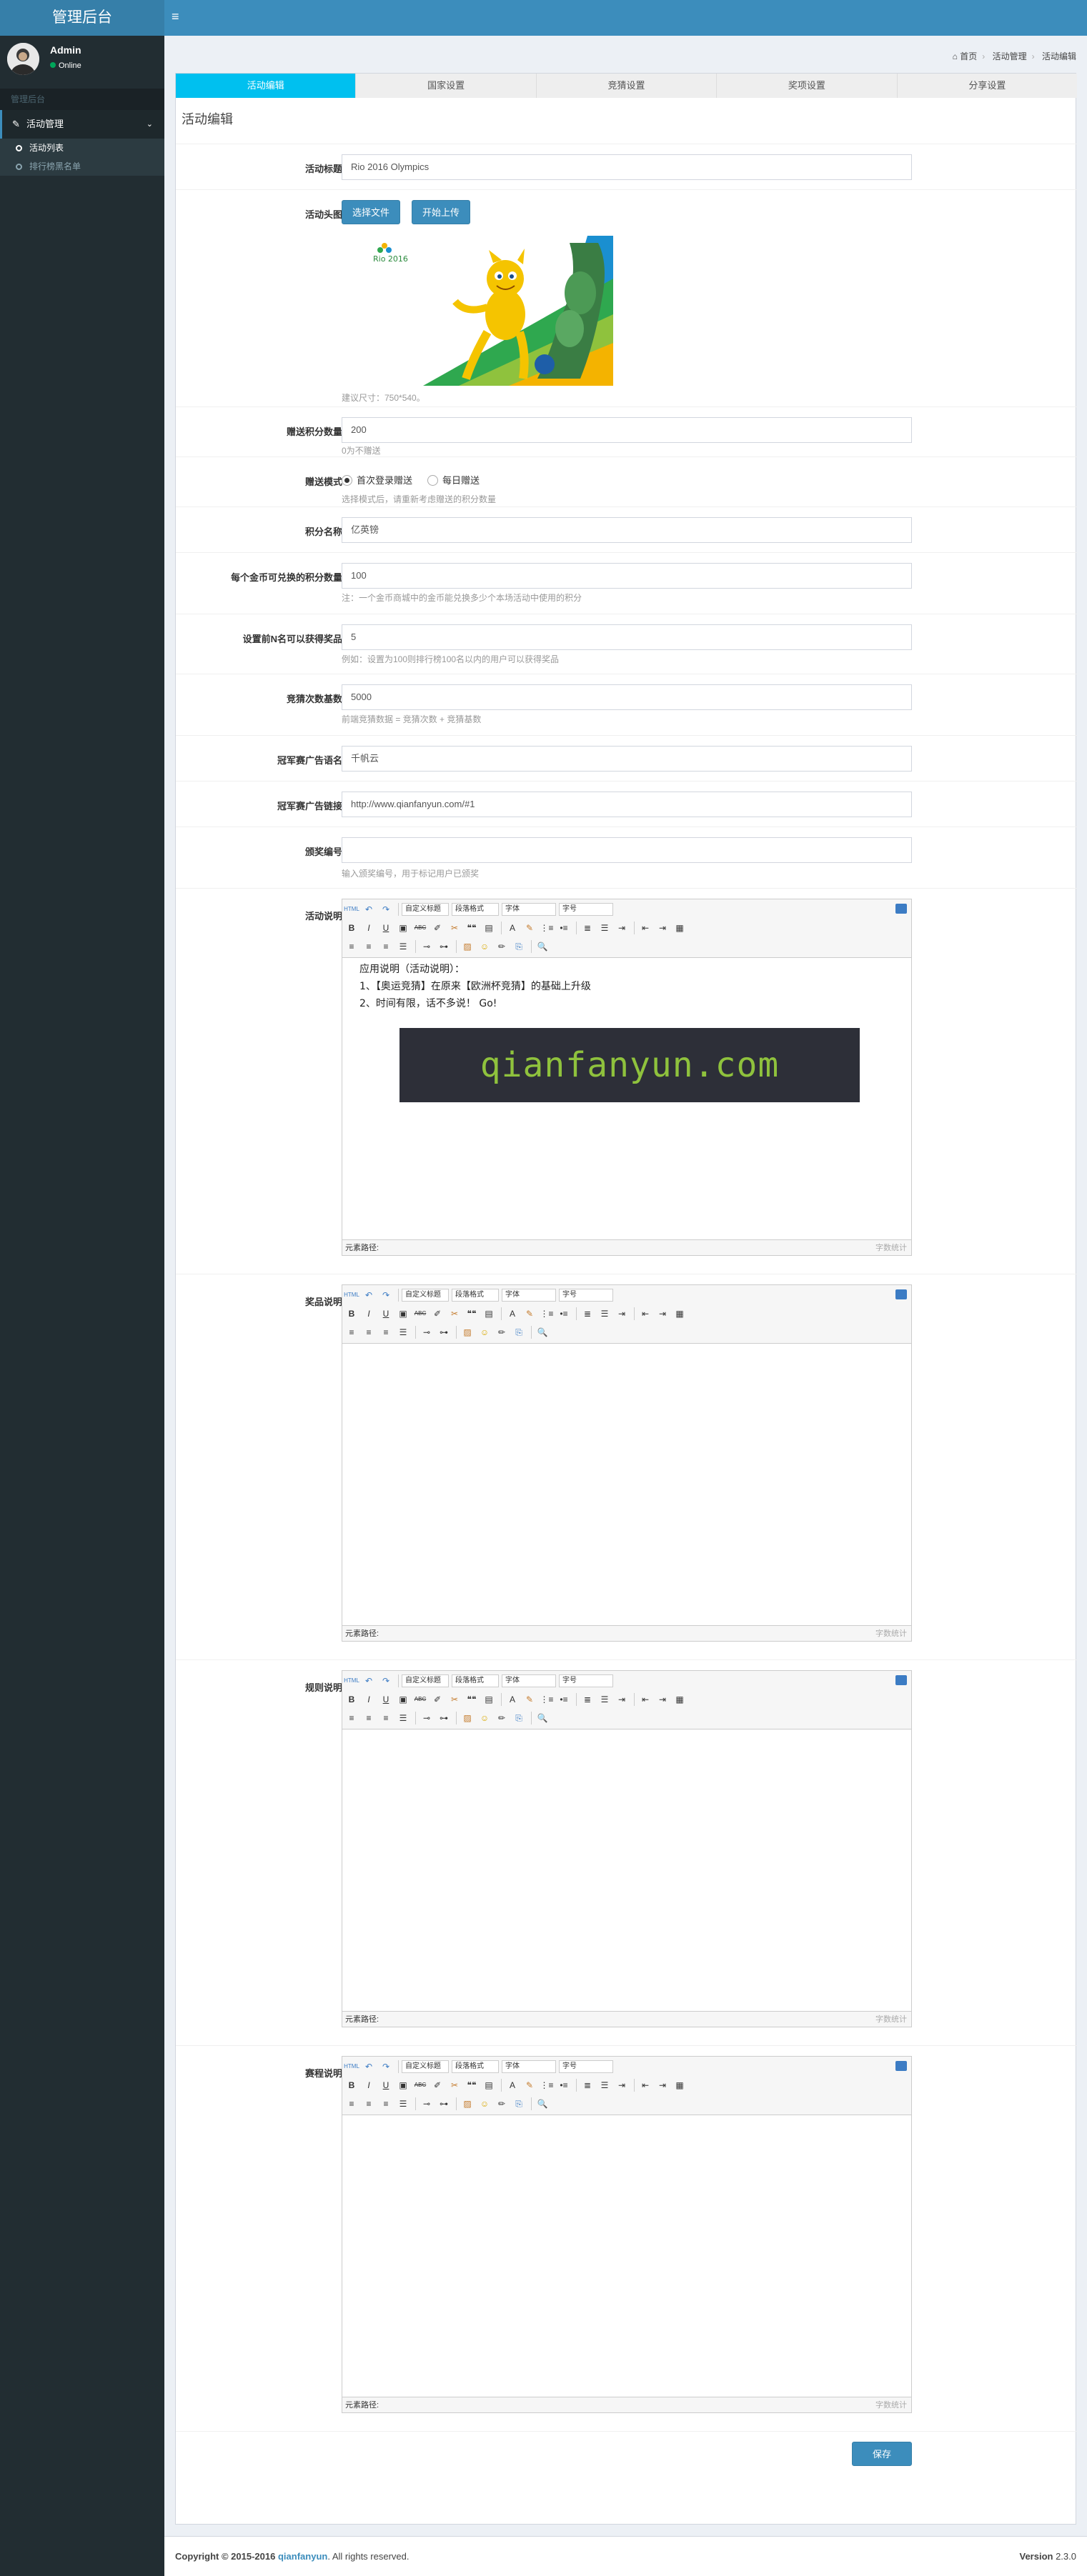  What do you see at coordinates (627, 850) in the screenshot?
I see `prize-code-input` at bounding box center [627, 850].